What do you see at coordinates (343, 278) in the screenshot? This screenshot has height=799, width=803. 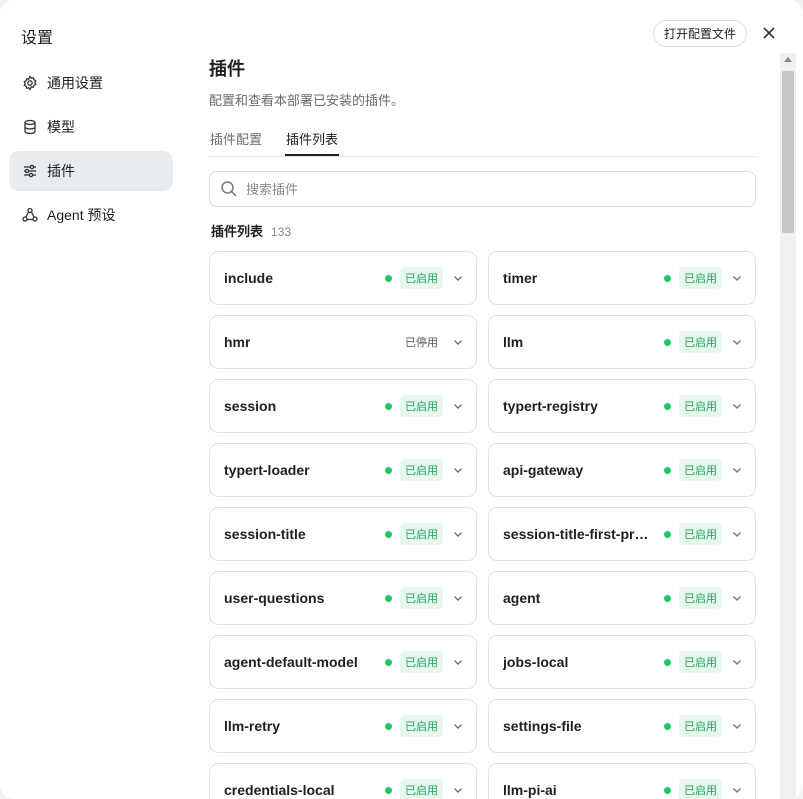 I see `plugin-card: include 已启用` at bounding box center [343, 278].